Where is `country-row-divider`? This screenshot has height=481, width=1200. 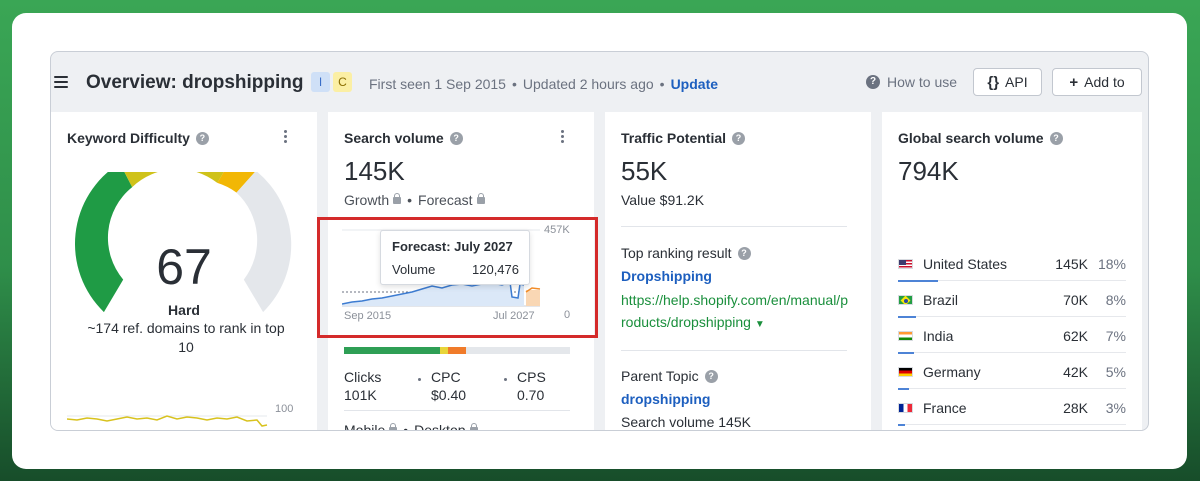 country-row-divider is located at coordinates (1012, 316).